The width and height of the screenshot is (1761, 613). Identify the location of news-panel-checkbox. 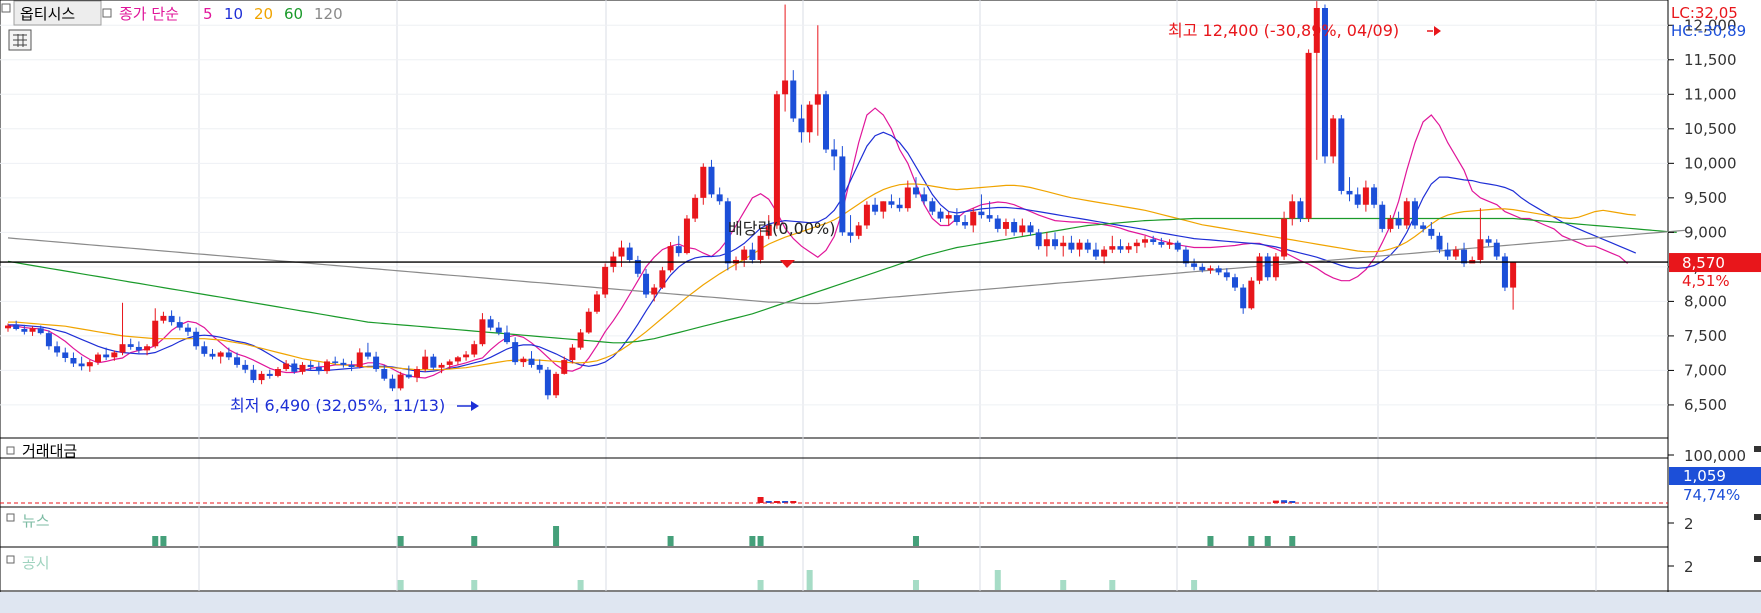
(10, 517).